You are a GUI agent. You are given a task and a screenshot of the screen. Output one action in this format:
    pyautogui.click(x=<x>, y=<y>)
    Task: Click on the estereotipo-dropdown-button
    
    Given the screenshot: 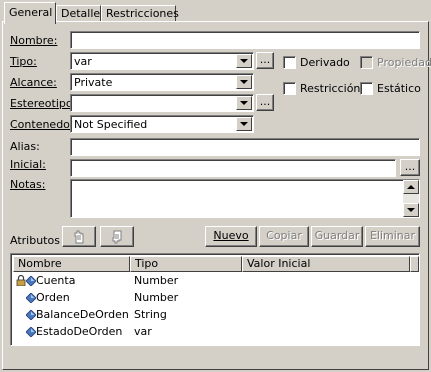 What is the action you would take?
    pyautogui.click(x=244, y=103)
    